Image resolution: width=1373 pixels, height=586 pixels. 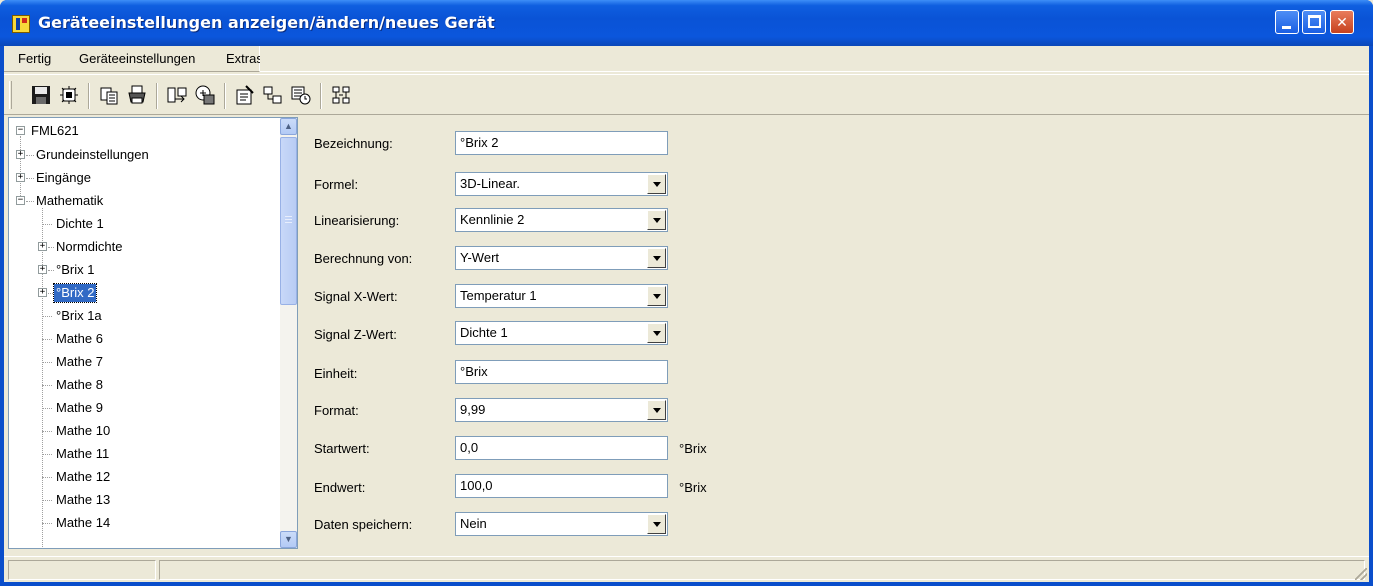 I want to click on copy-button, so click(x=109, y=95).